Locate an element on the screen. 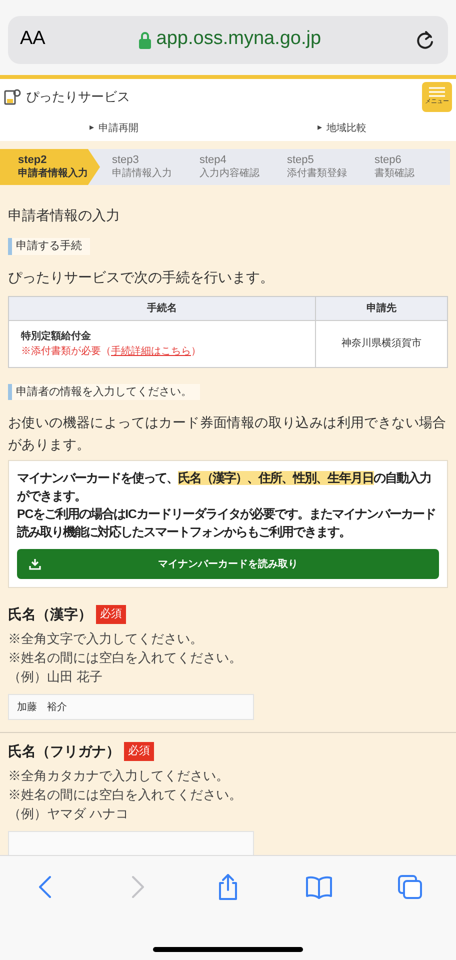  url-text: app.oss.myna.go.jp is located at coordinates (239, 39).